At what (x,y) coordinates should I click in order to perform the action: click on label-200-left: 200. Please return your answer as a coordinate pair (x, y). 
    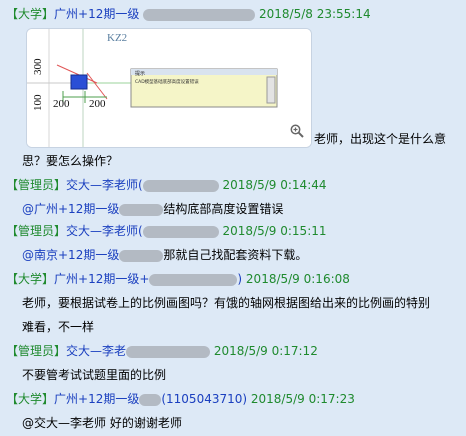
    Looking at the image, I should click on (61, 104).